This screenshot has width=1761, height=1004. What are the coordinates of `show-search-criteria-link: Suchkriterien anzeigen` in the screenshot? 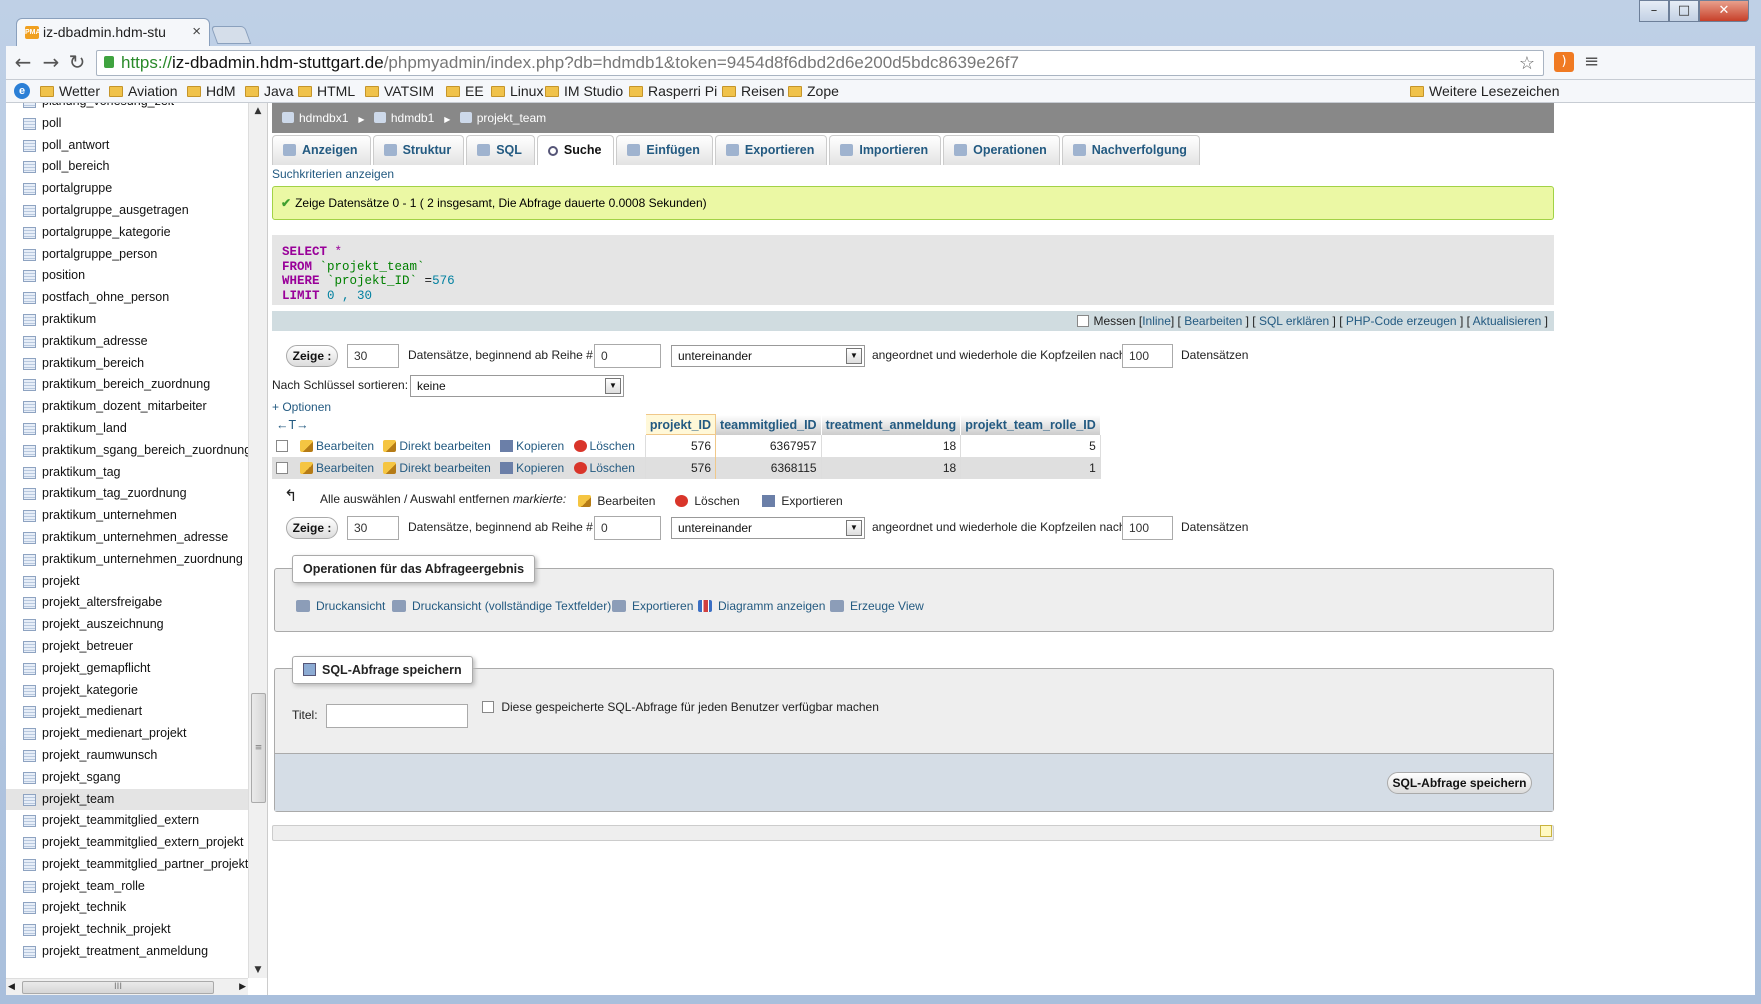 It's located at (333, 174).